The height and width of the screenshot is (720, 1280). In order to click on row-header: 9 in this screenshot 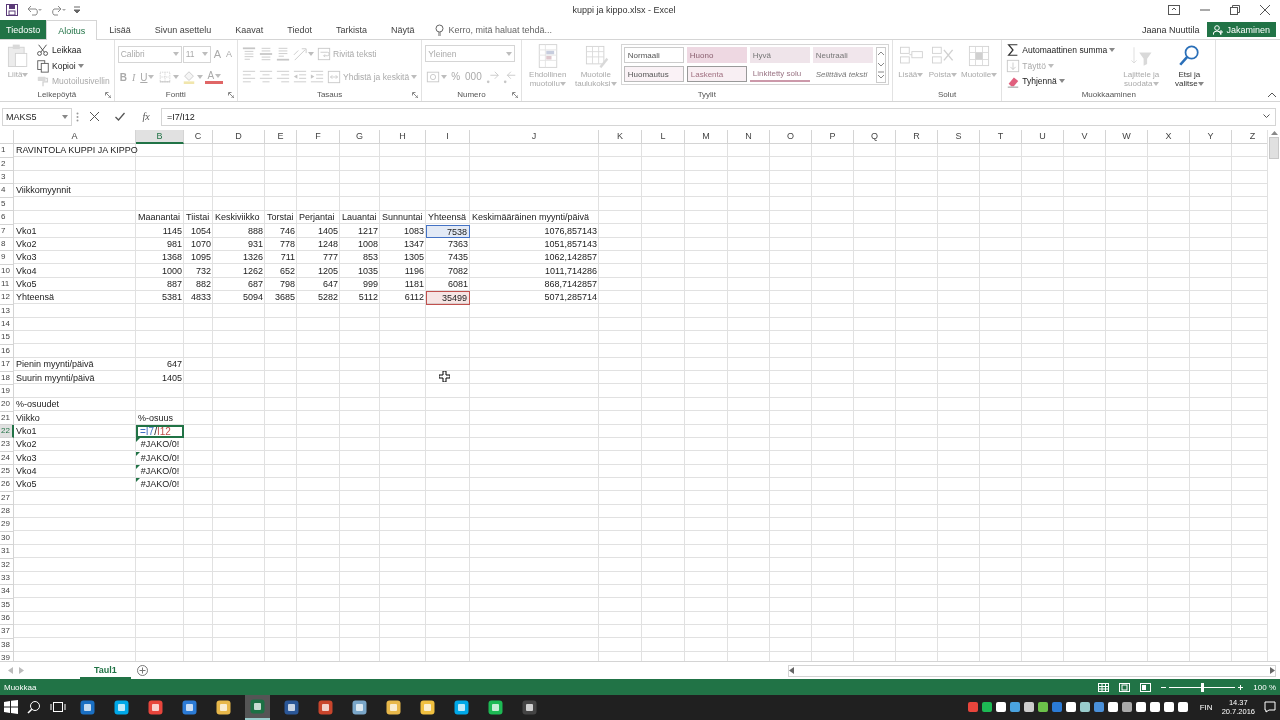, I will do `click(7, 258)`.